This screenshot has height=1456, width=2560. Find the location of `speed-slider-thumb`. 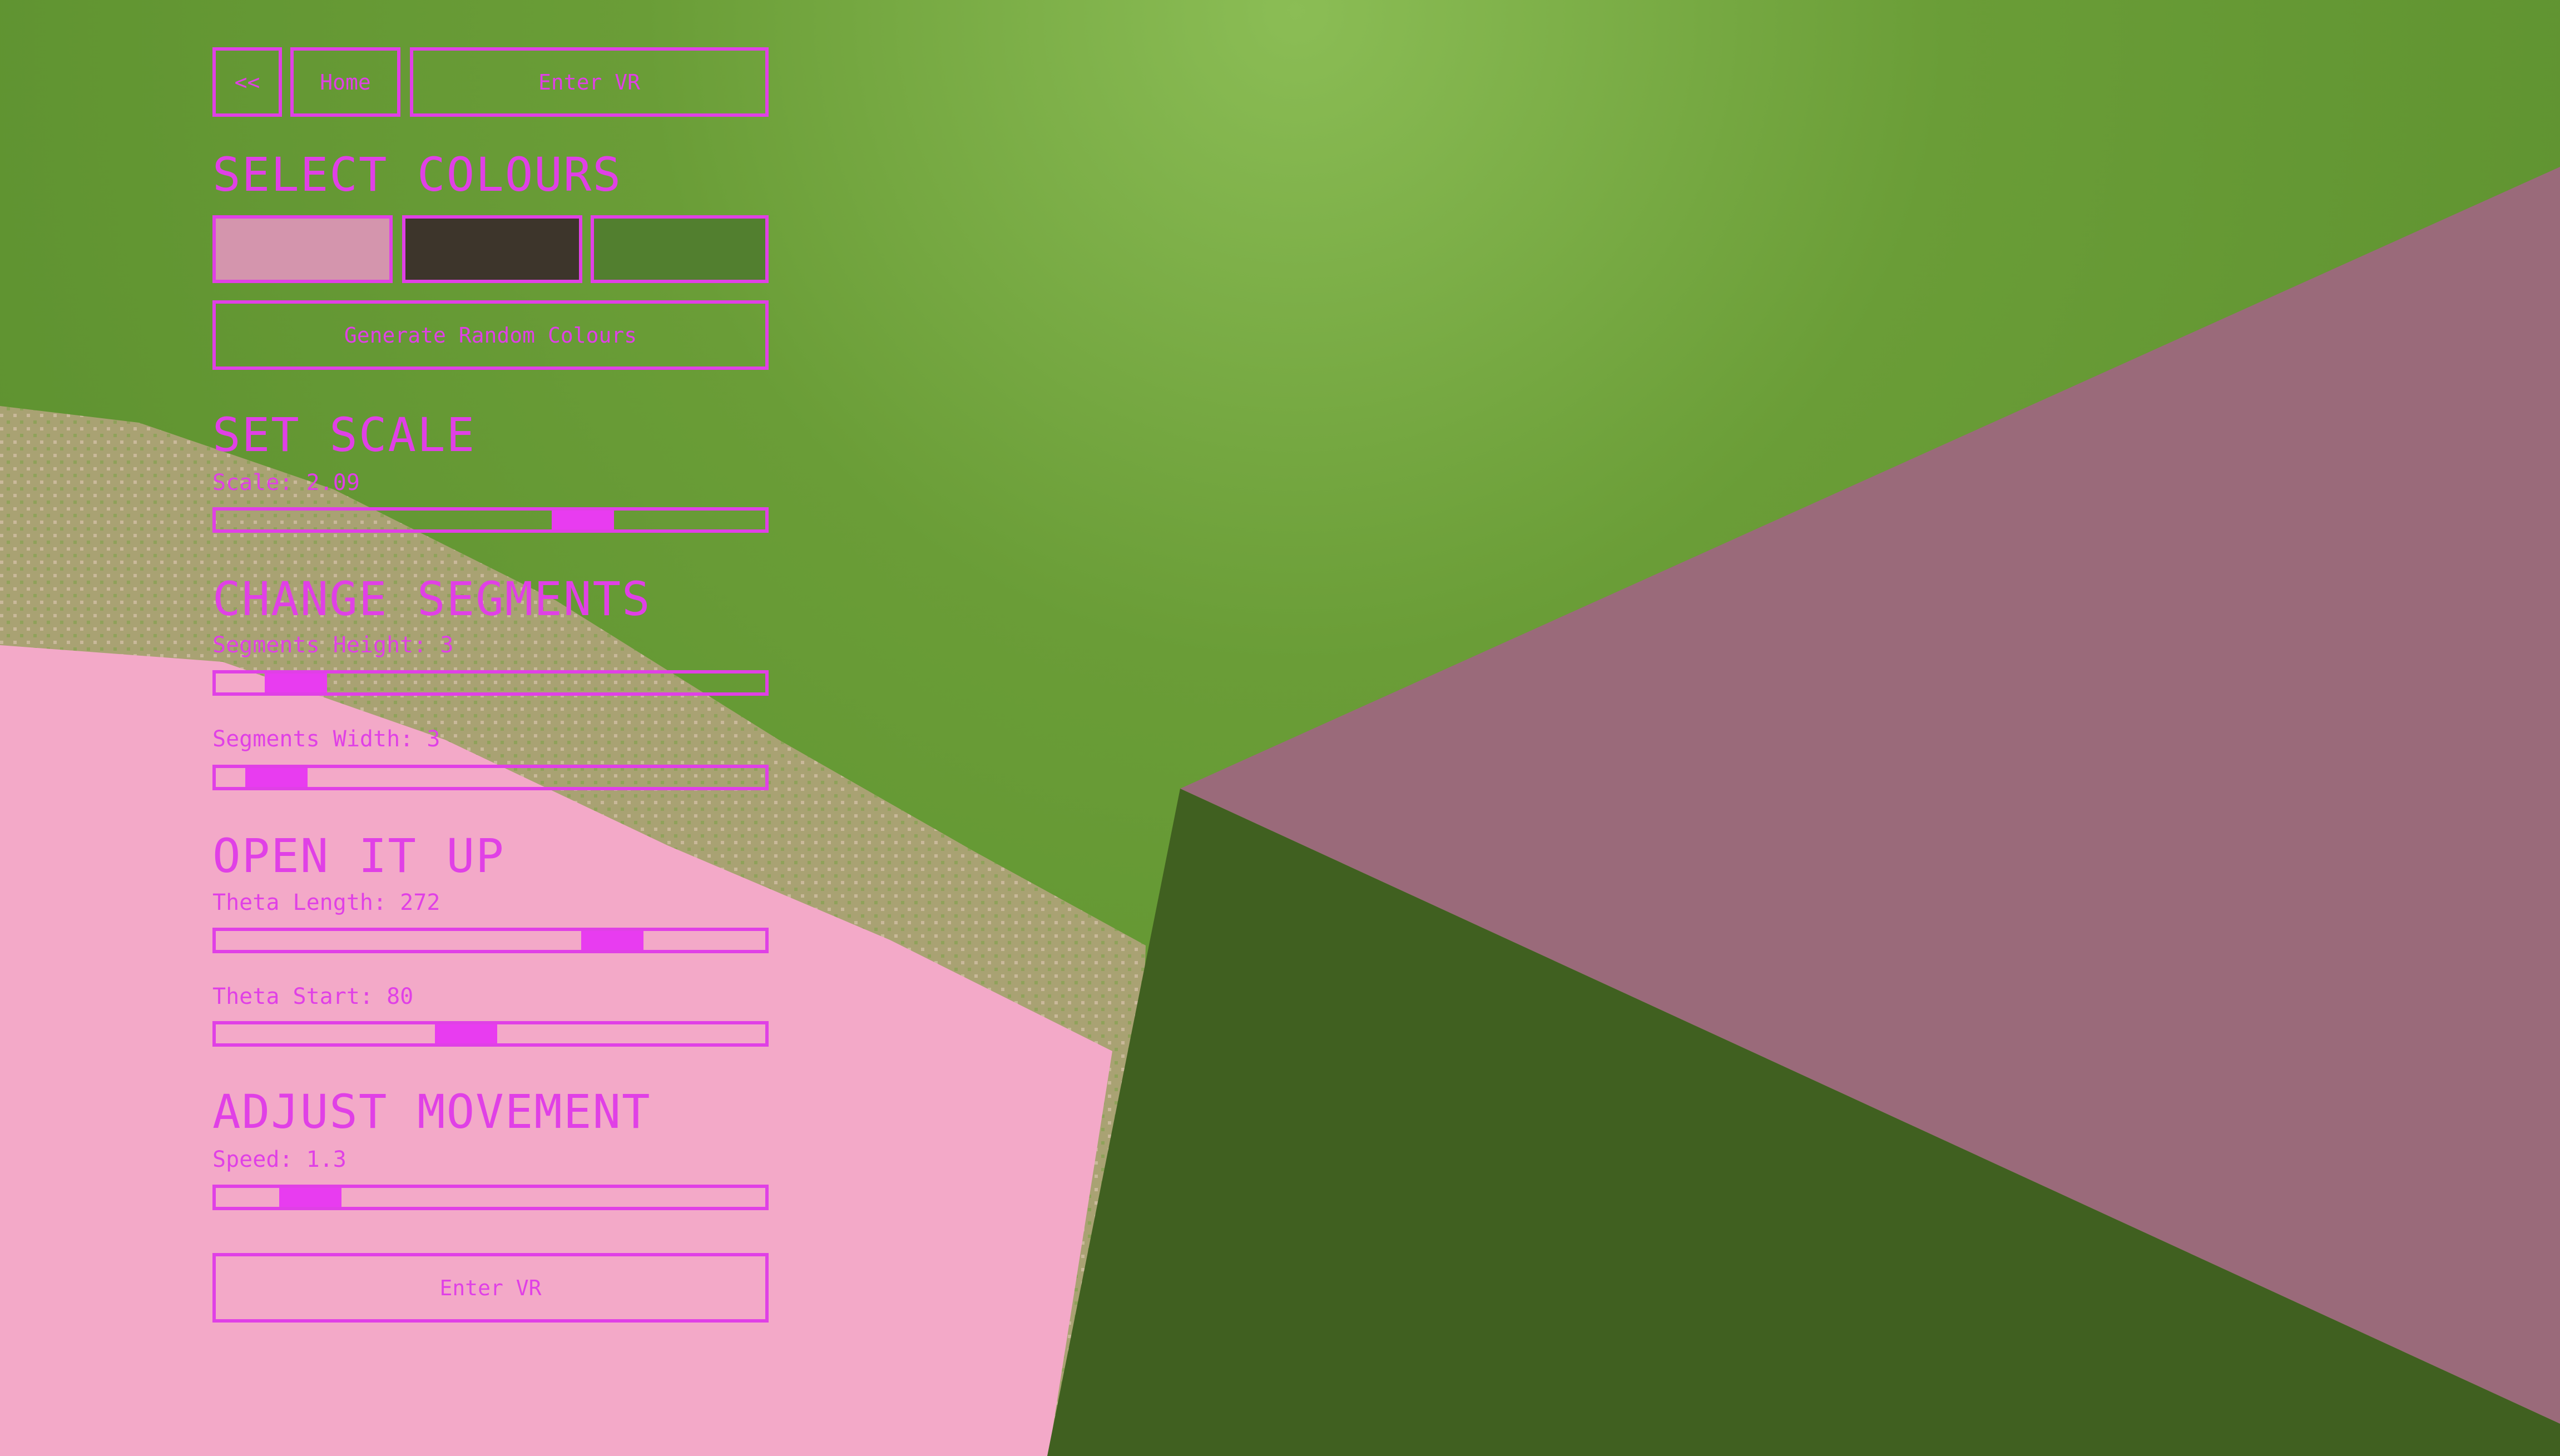

speed-slider-thumb is located at coordinates (310, 1197).